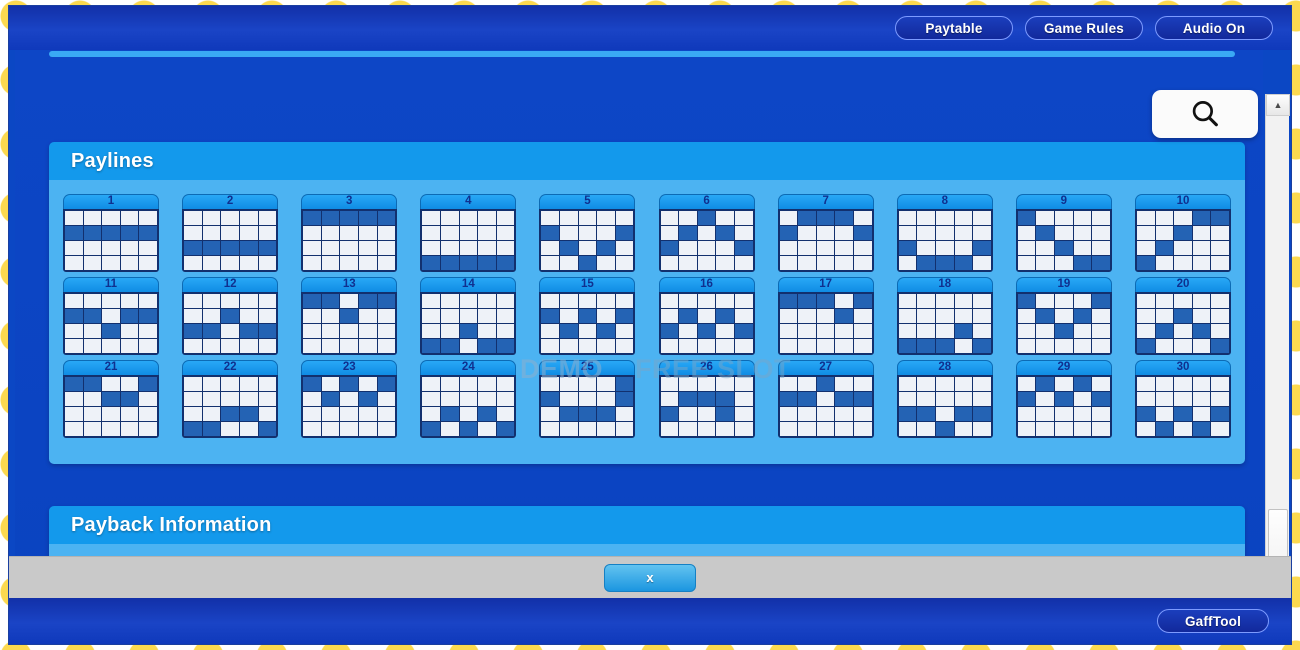 The height and width of the screenshot is (650, 1300). What do you see at coordinates (1213, 621) in the screenshot?
I see `gafftool-brand-button: GaffTool` at bounding box center [1213, 621].